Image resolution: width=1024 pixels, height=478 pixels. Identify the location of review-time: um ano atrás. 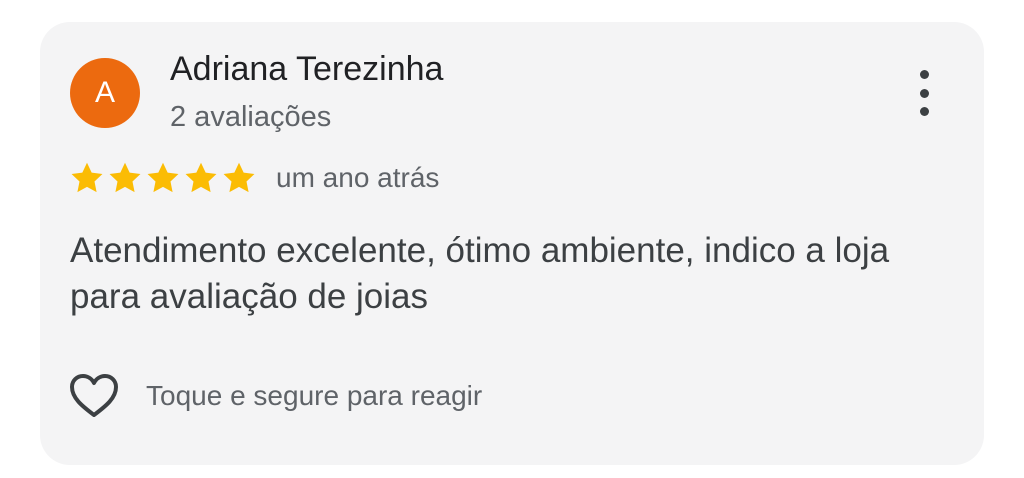
(358, 177).